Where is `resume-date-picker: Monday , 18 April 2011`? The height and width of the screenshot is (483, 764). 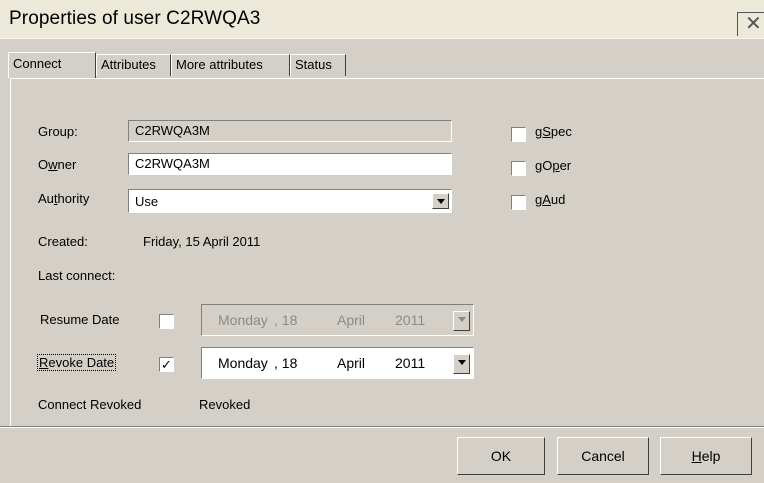
resume-date-picker: Monday , 18 April 2011 is located at coordinates (337, 320).